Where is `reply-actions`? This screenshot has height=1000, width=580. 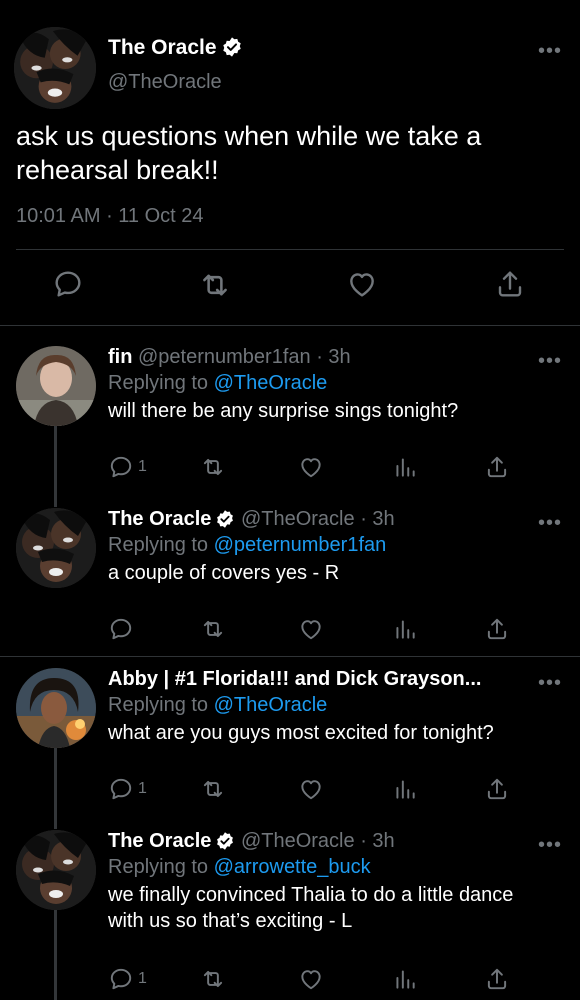 reply-actions is located at coordinates (338, 630).